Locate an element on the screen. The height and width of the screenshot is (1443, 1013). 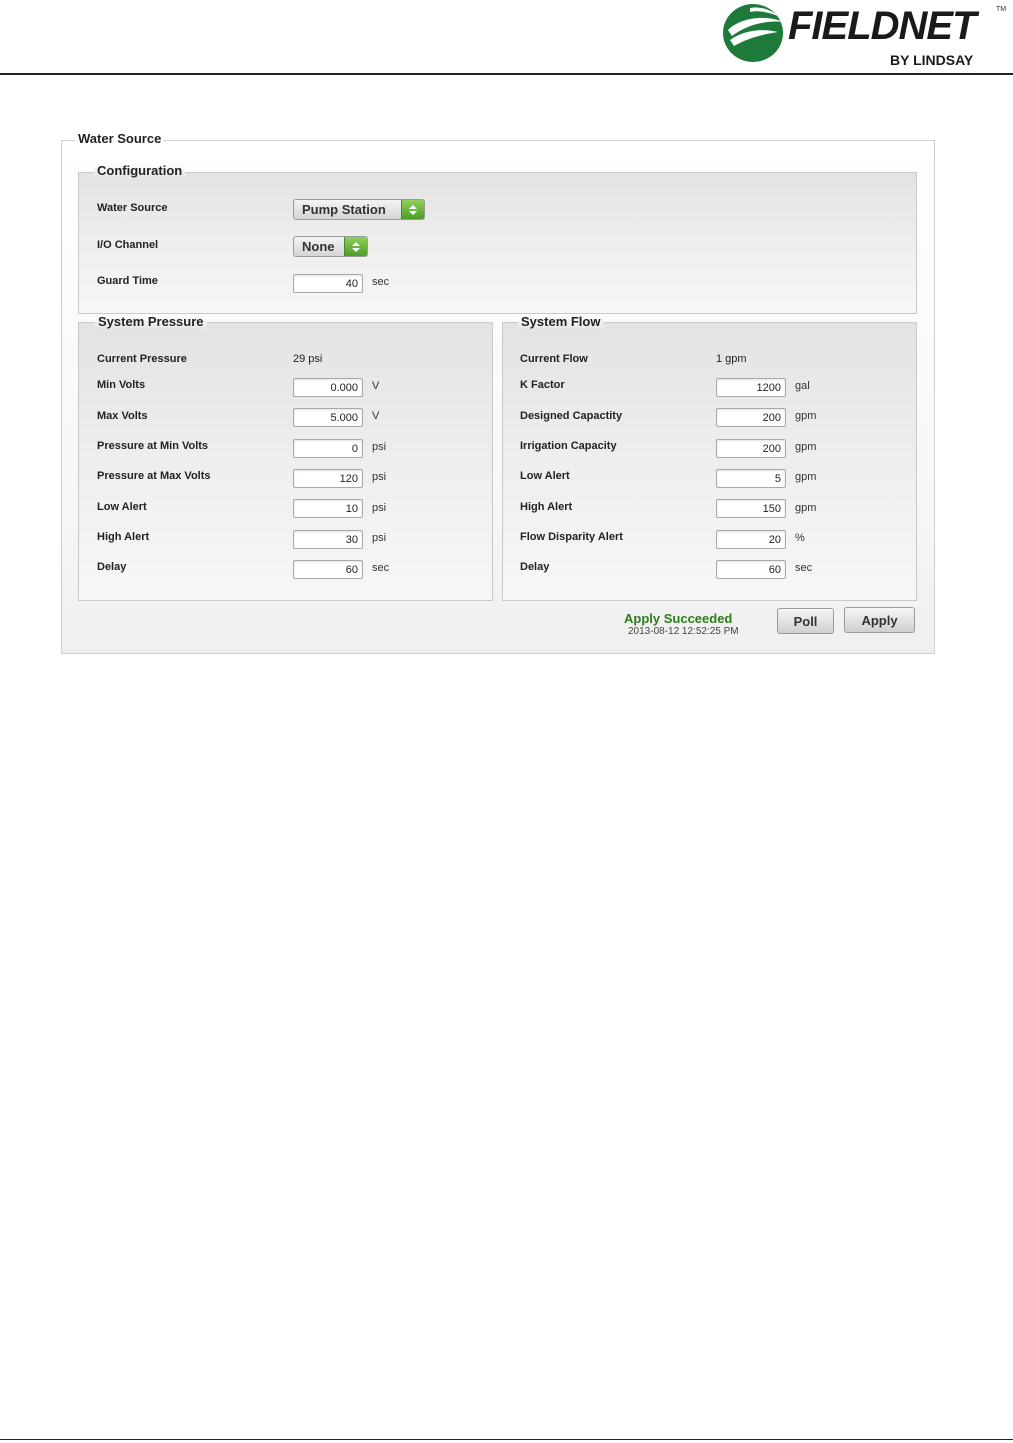
pressure-high-alert-unit: psi is located at coordinates (379, 538).